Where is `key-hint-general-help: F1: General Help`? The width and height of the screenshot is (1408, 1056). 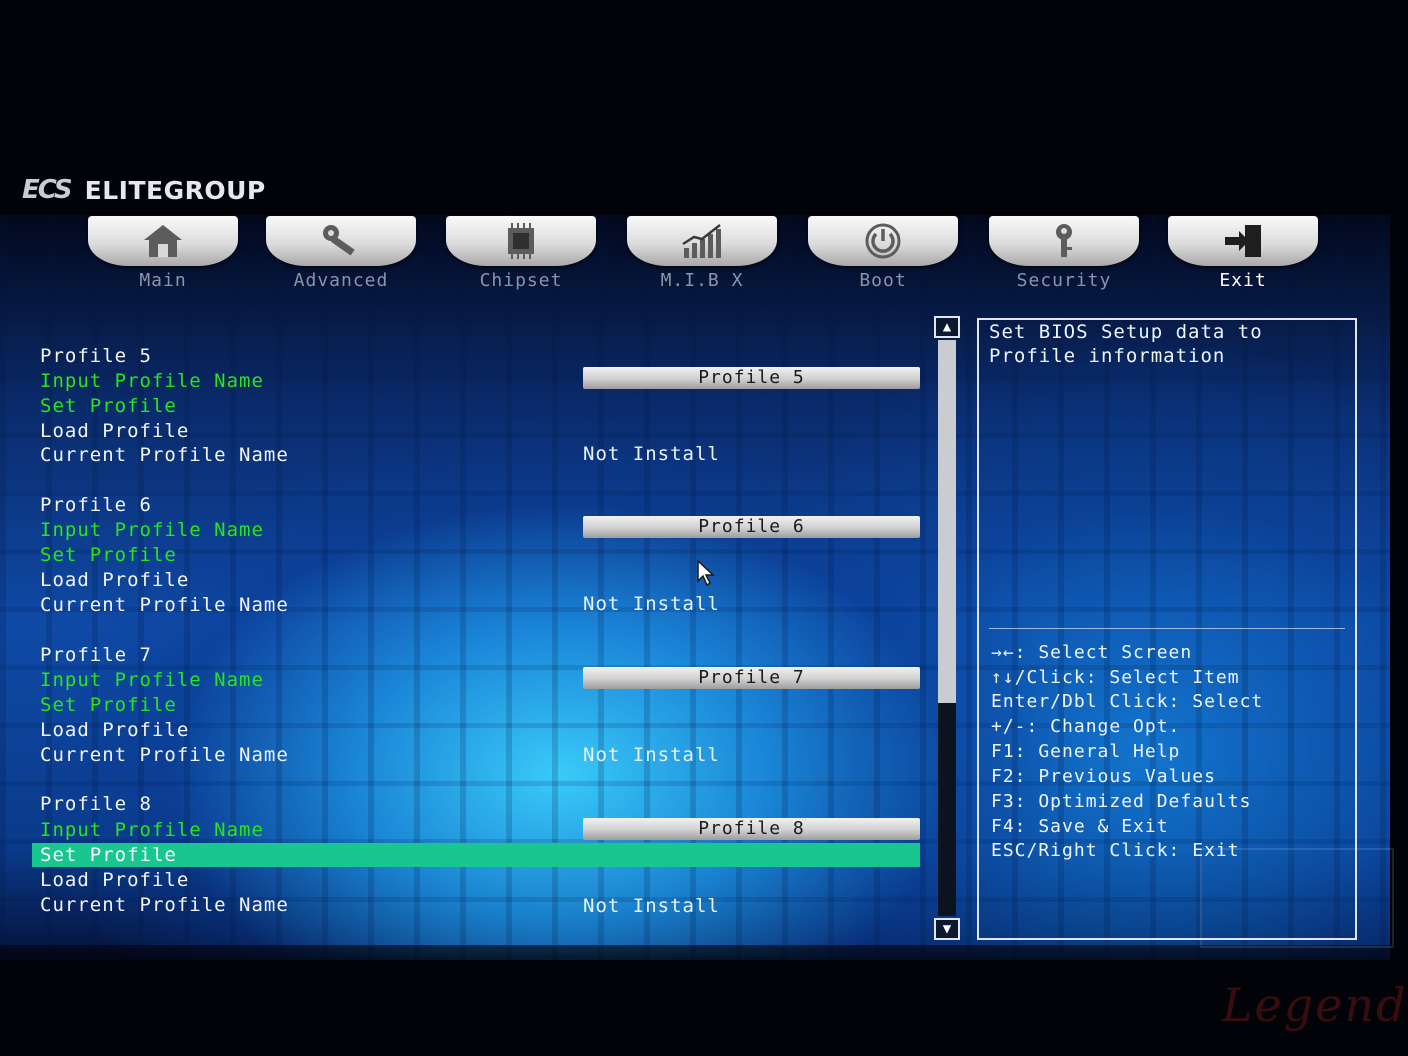
key-hint-general-help: F1: General Help is located at coordinates (1086, 751).